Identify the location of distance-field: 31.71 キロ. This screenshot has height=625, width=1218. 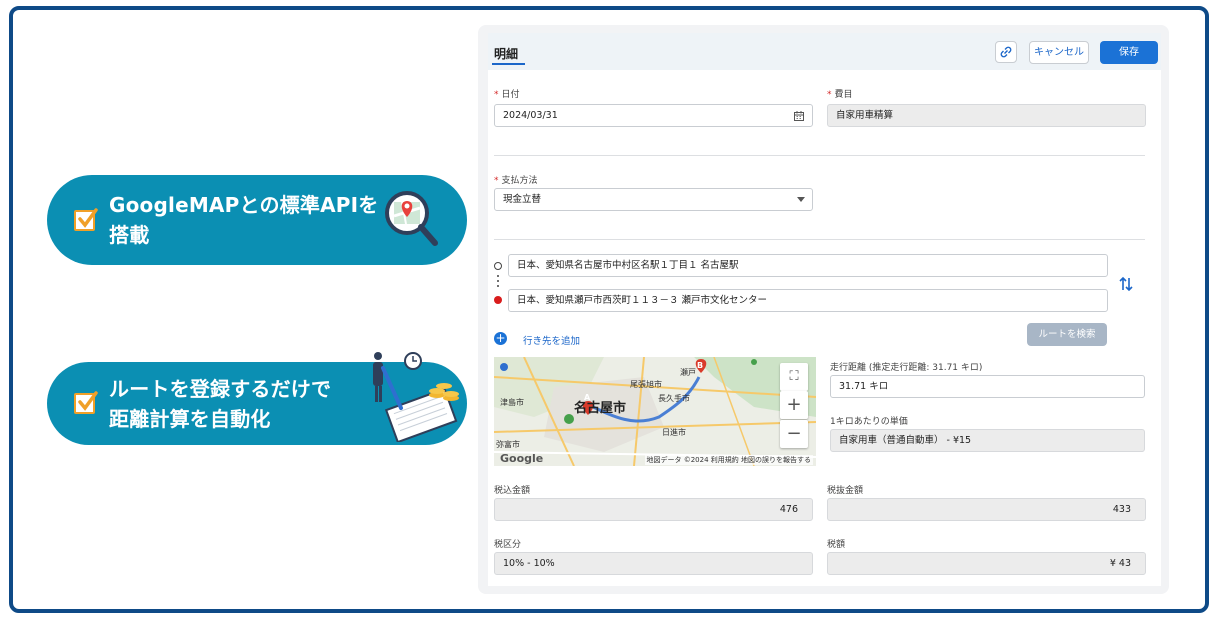
(987, 386).